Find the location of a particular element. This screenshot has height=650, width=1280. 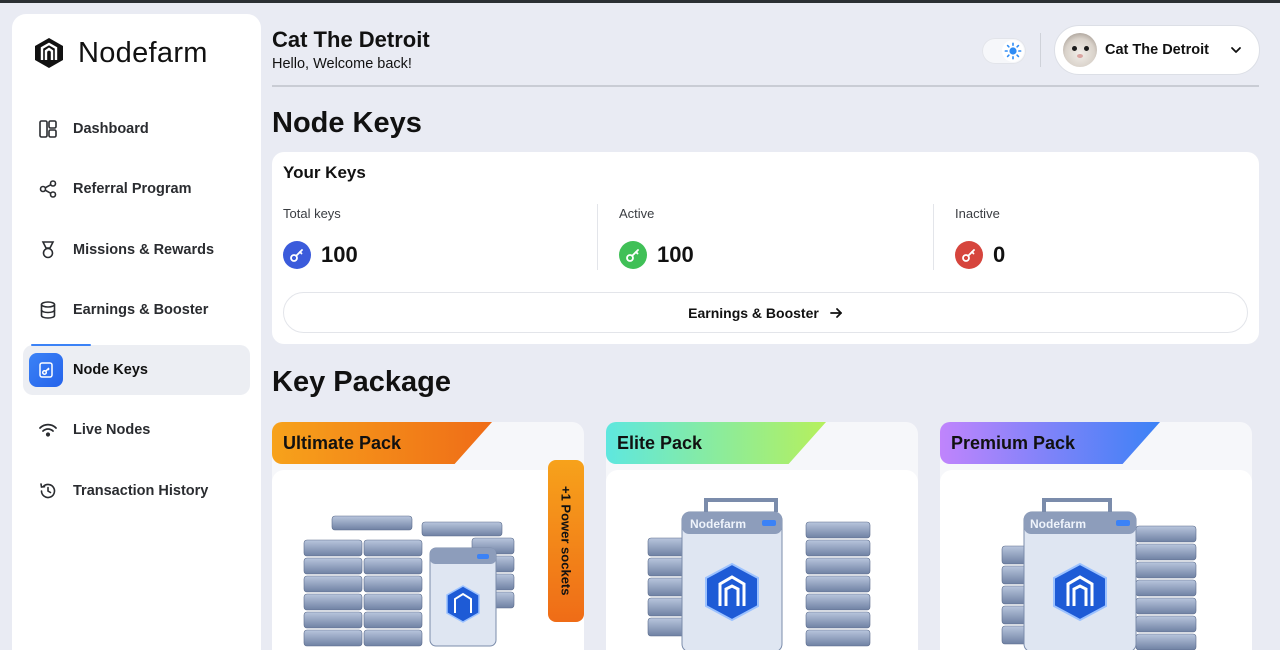

header-subtitle: Hello, Welcome back! is located at coordinates (342, 64).